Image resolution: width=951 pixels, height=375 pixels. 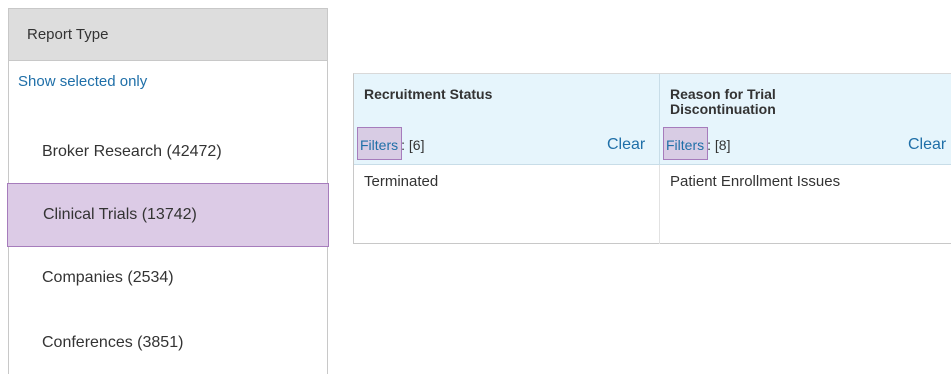 I want to click on filters-count: : [8], so click(x=719, y=145).